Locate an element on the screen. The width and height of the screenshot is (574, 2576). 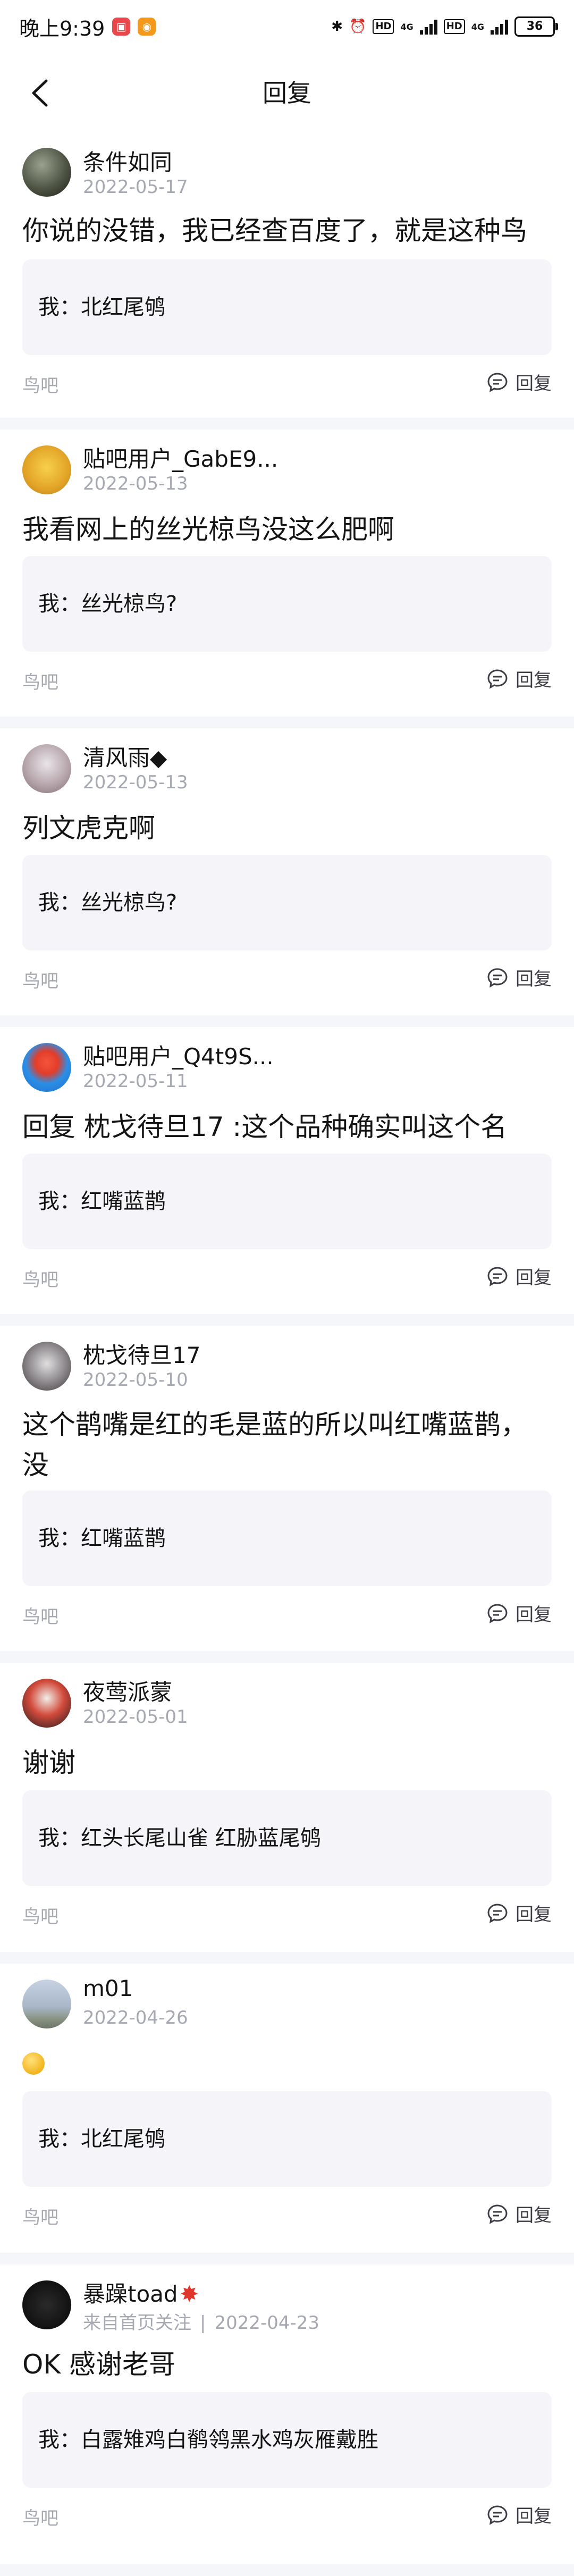
hd-icon: HD is located at coordinates (383, 26).